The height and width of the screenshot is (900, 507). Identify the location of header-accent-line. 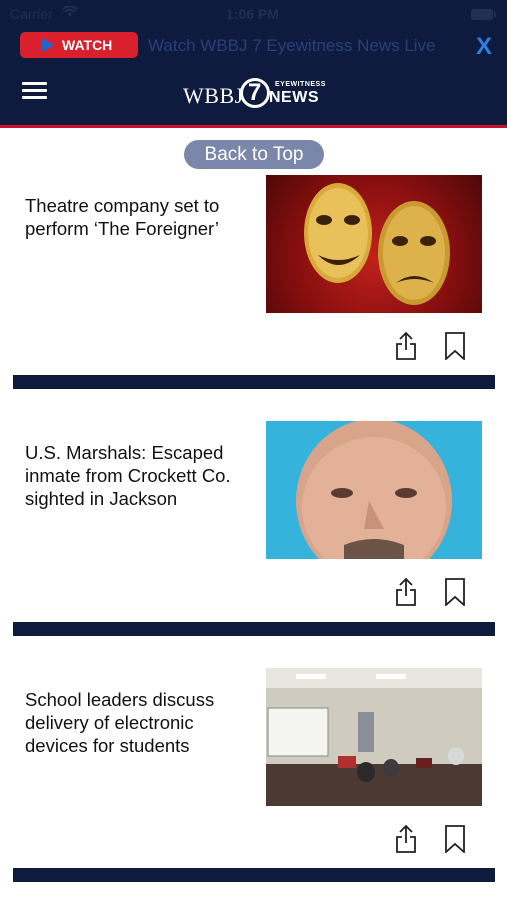
(253, 126).